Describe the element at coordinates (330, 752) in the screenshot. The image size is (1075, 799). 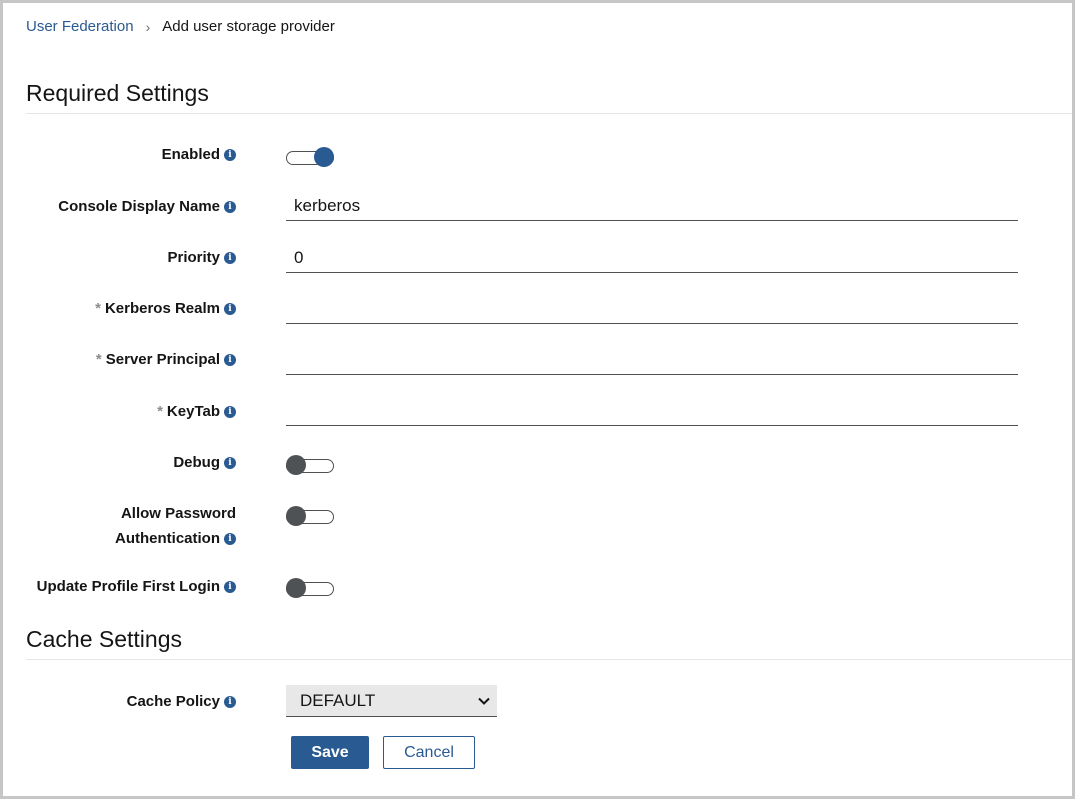
I see `save-button: Save` at that location.